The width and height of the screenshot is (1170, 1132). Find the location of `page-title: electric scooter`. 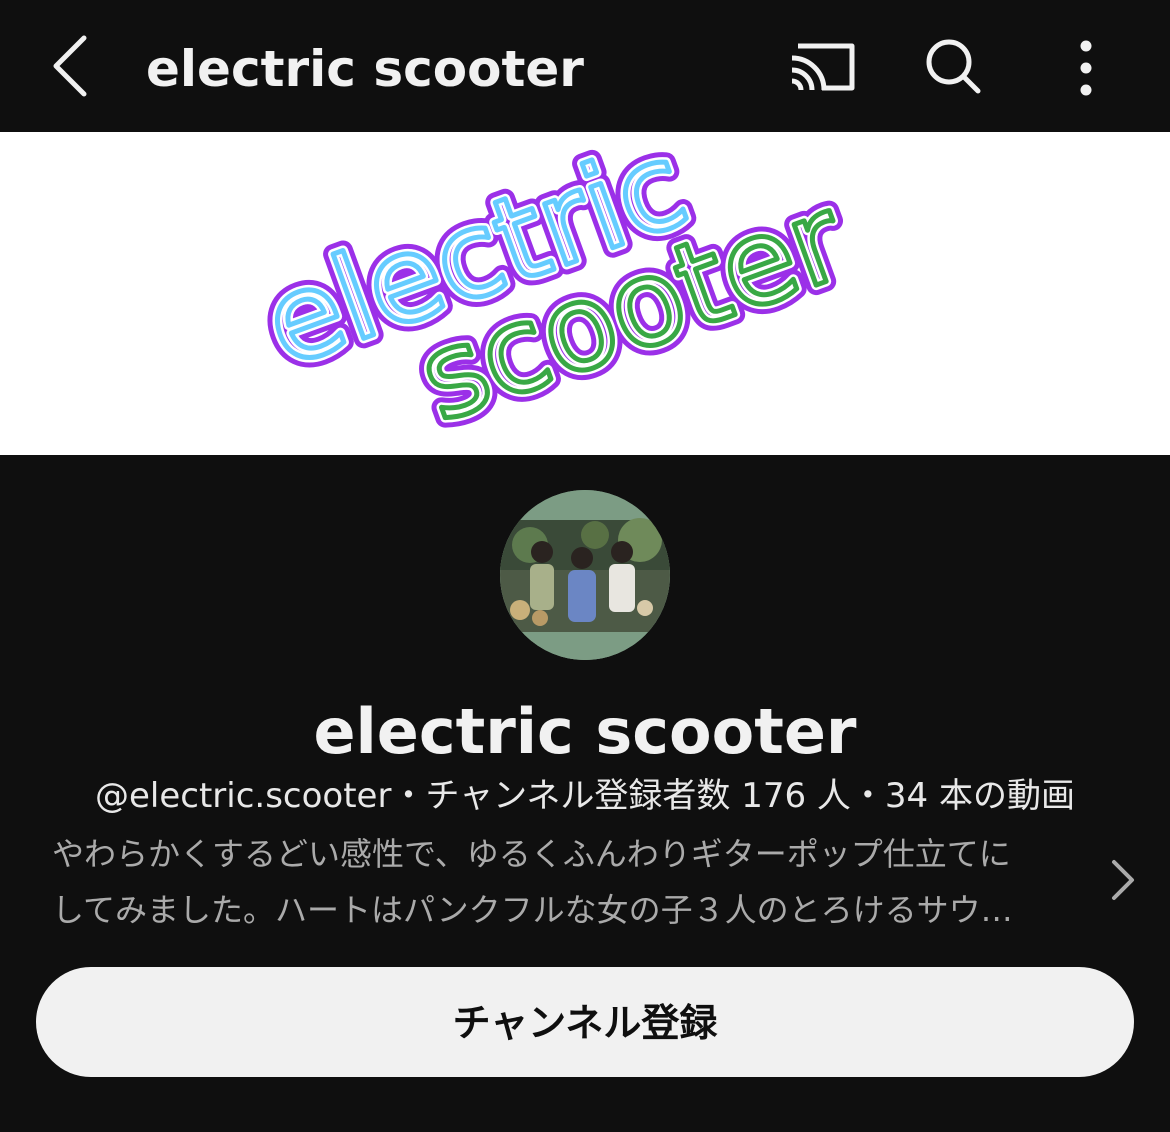

page-title: electric scooter is located at coordinates (365, 69).